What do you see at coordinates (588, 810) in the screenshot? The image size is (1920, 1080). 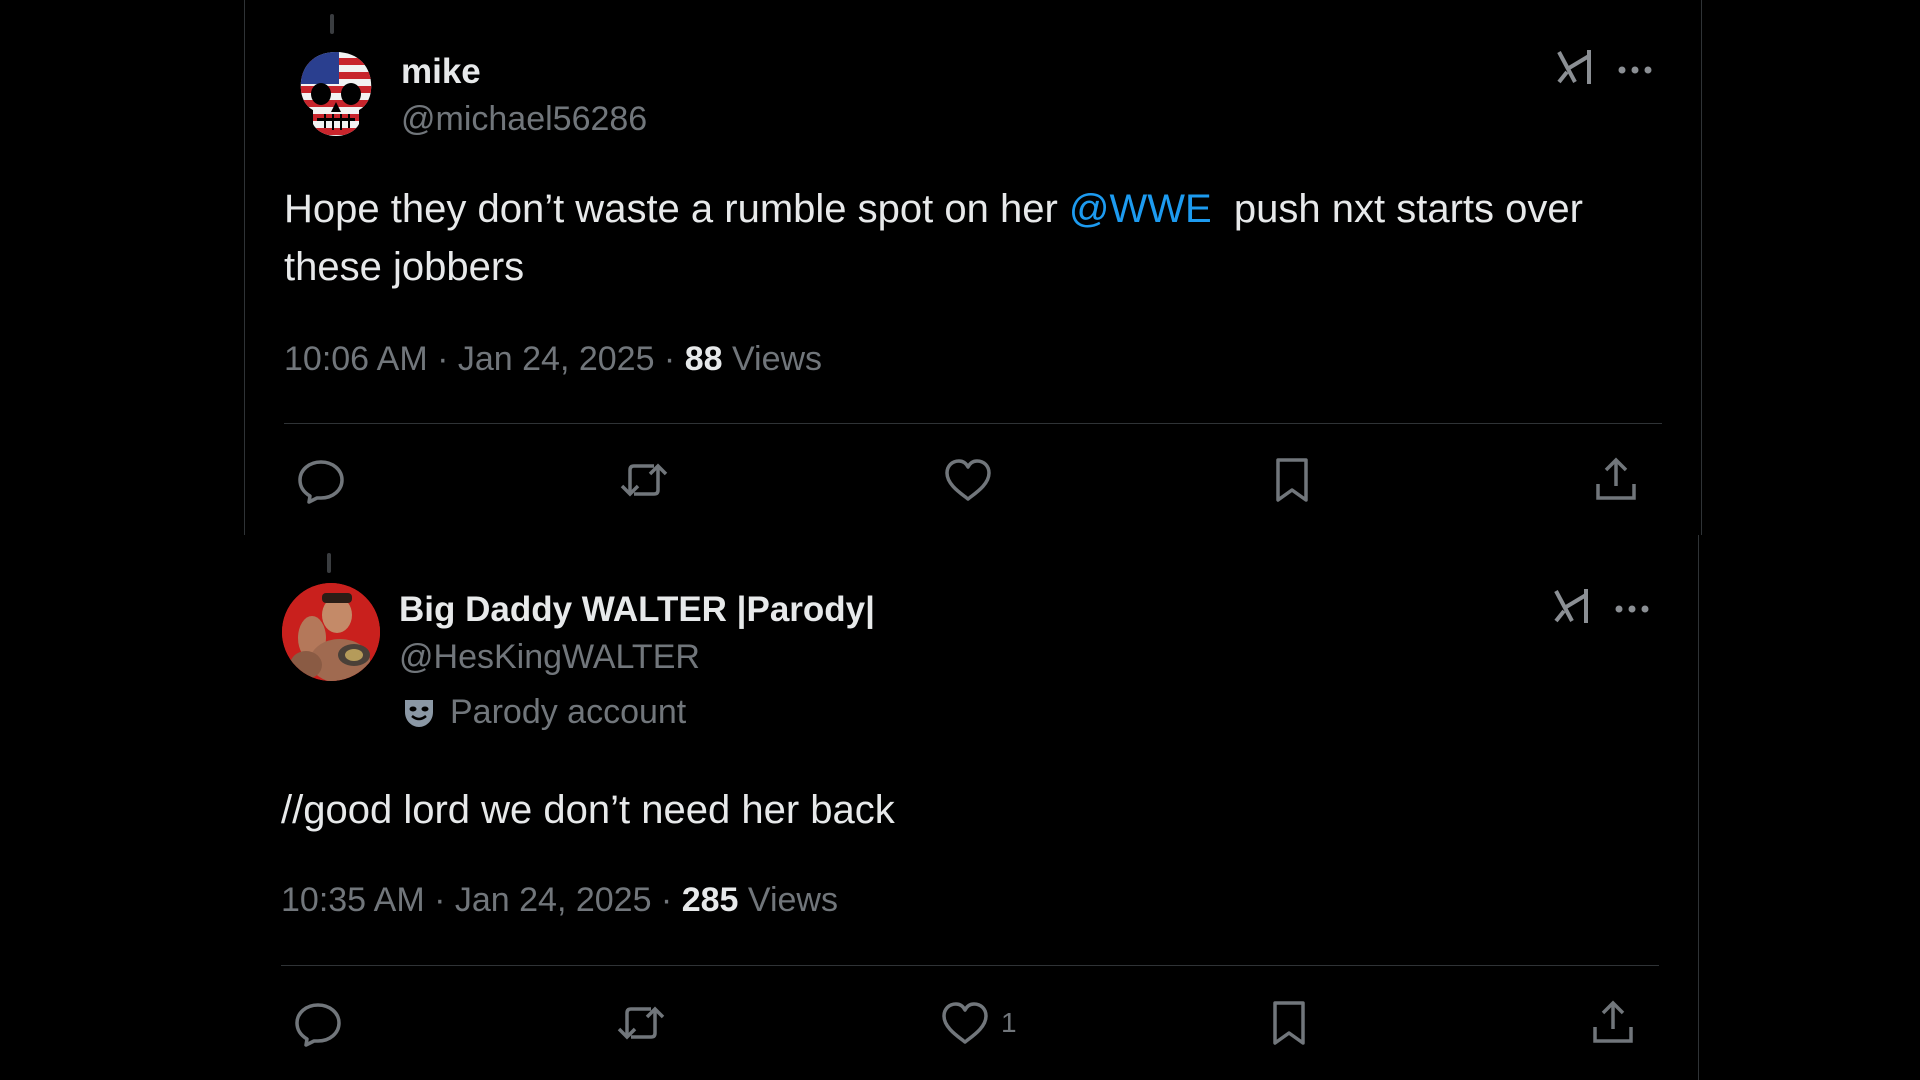 I see `tweet-text: //good lord we don’t need her back` at bounding box center [588, 810].